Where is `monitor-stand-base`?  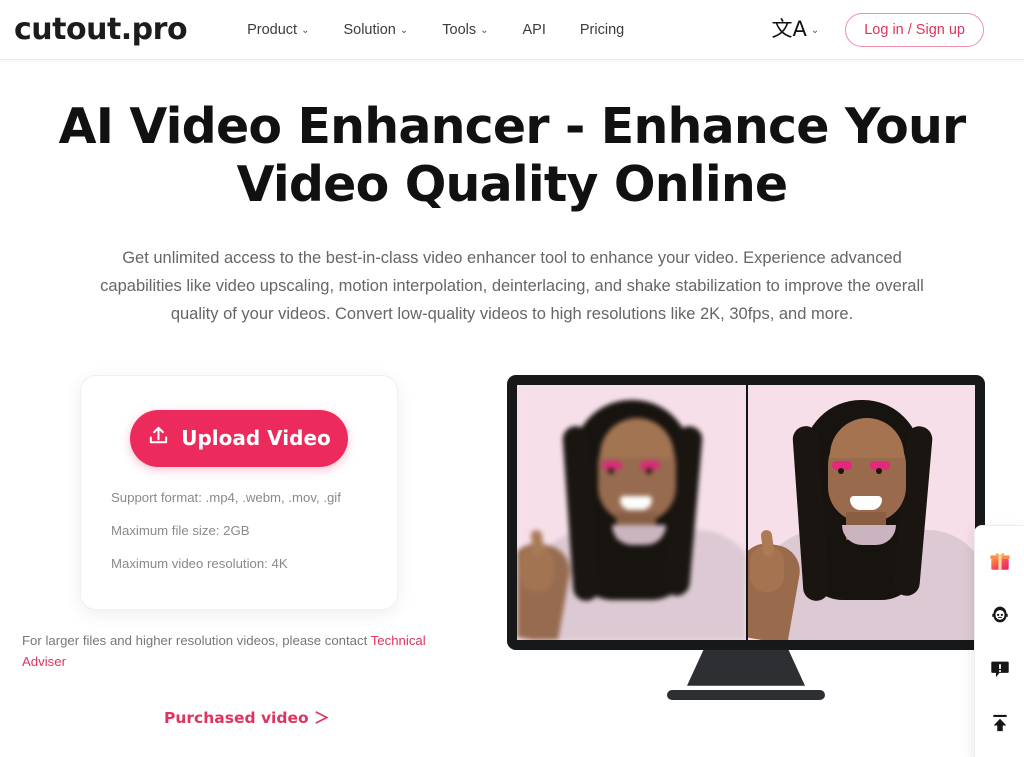 monitor-stand-base is located at coordinates (746, 694).